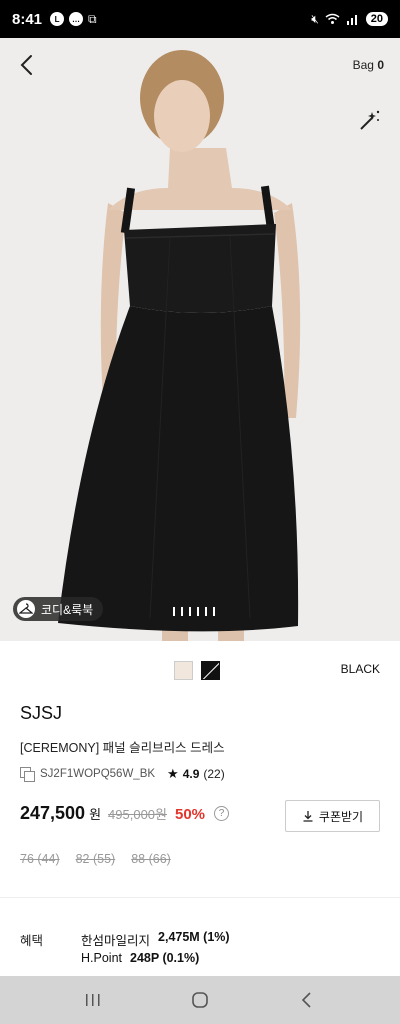 The height and width of the screenshot is (1024, 400). What do you see at coordinates (151, 859) in the screenshot?
I see `size-option: 88 (66)` at bounding box center [151, 859].